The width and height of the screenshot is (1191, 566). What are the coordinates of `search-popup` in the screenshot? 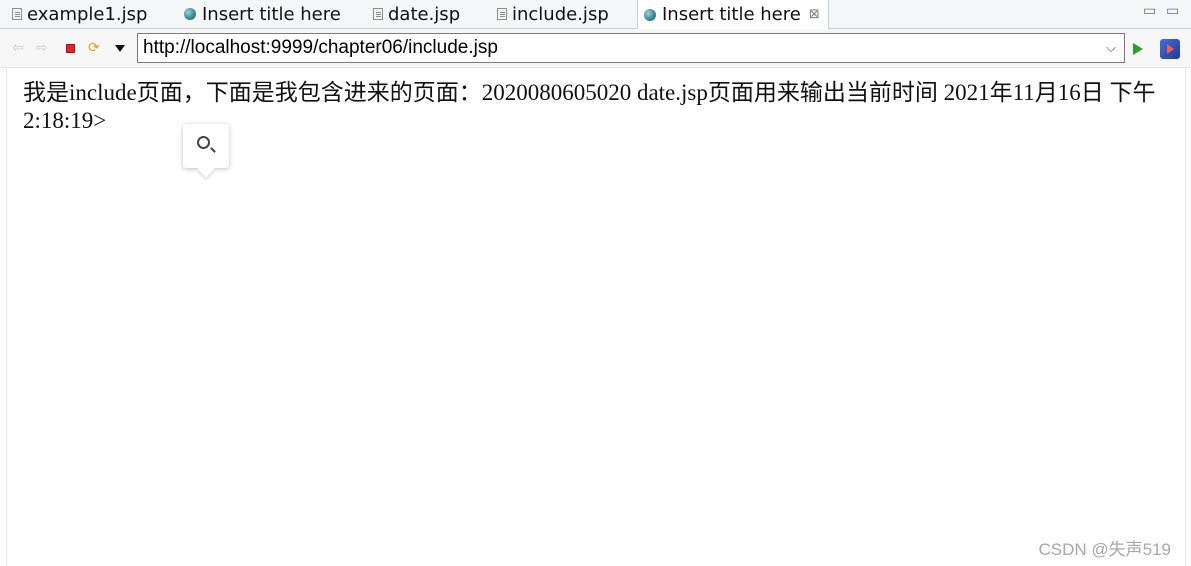 It's located at (206, 146).